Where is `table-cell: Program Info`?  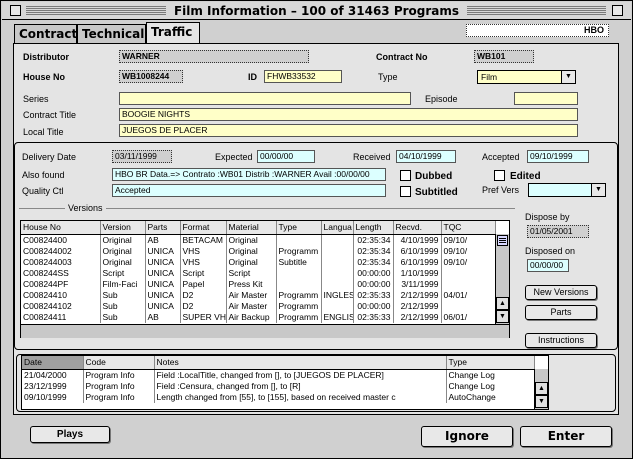 table-cell: Program Info is located at coordinates (119, 386).